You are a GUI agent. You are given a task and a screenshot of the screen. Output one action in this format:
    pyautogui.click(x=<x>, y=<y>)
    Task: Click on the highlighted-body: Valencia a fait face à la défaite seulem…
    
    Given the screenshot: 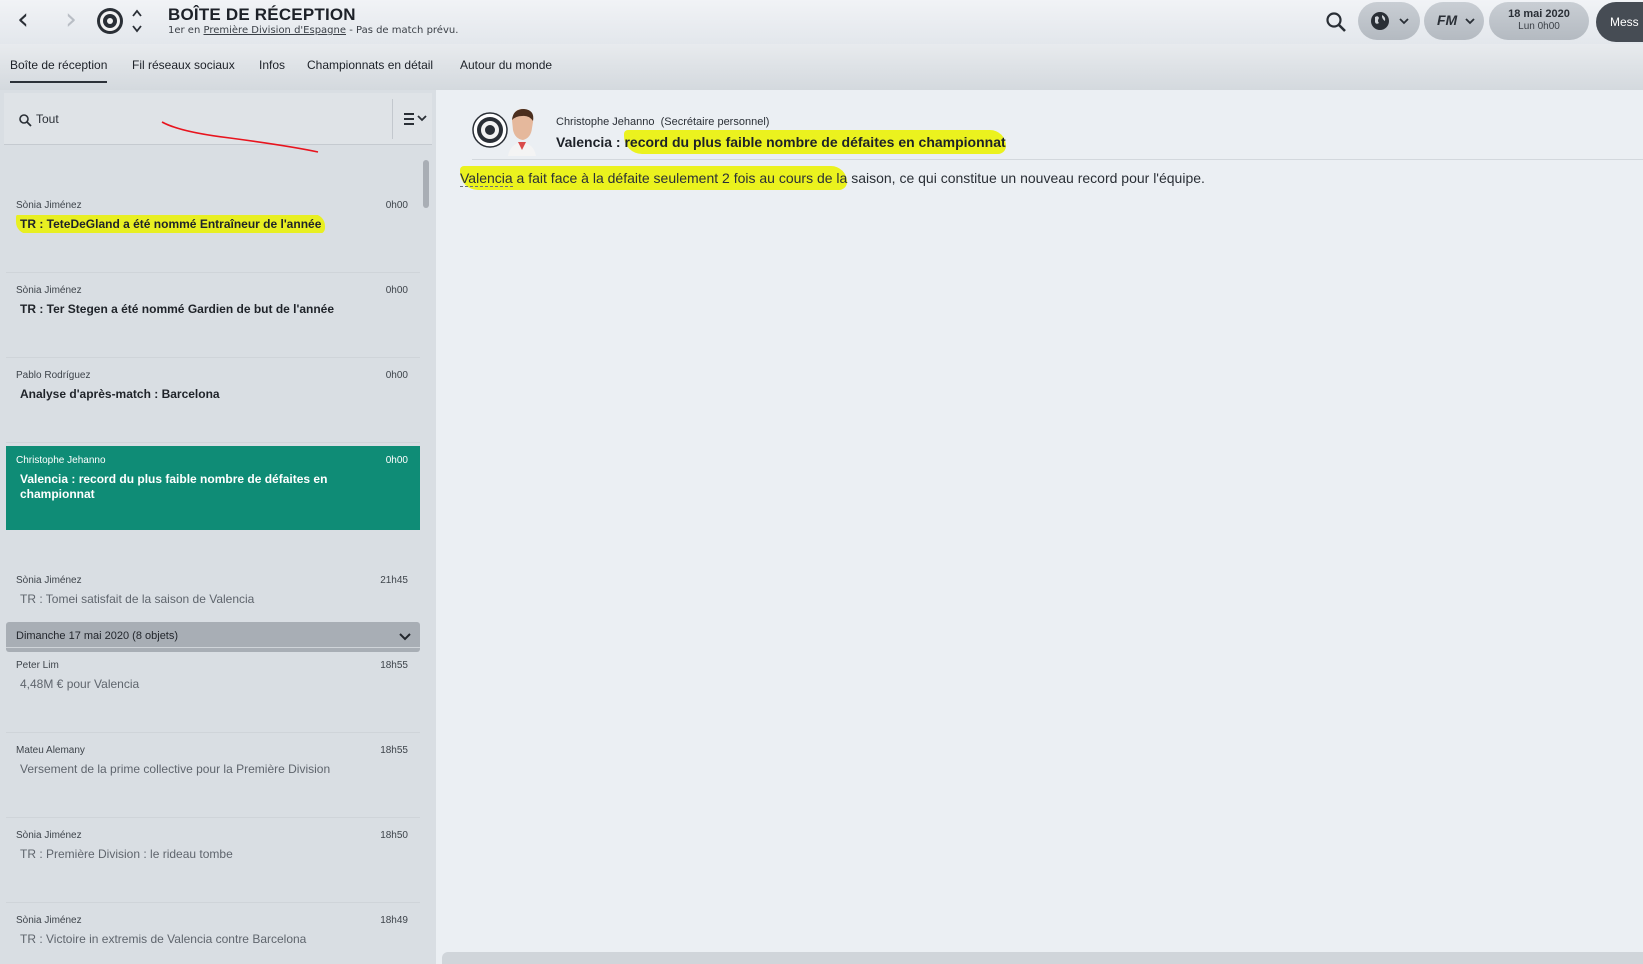 What is the action you would take?
    pyautogui.click(x=654, y=178)
    